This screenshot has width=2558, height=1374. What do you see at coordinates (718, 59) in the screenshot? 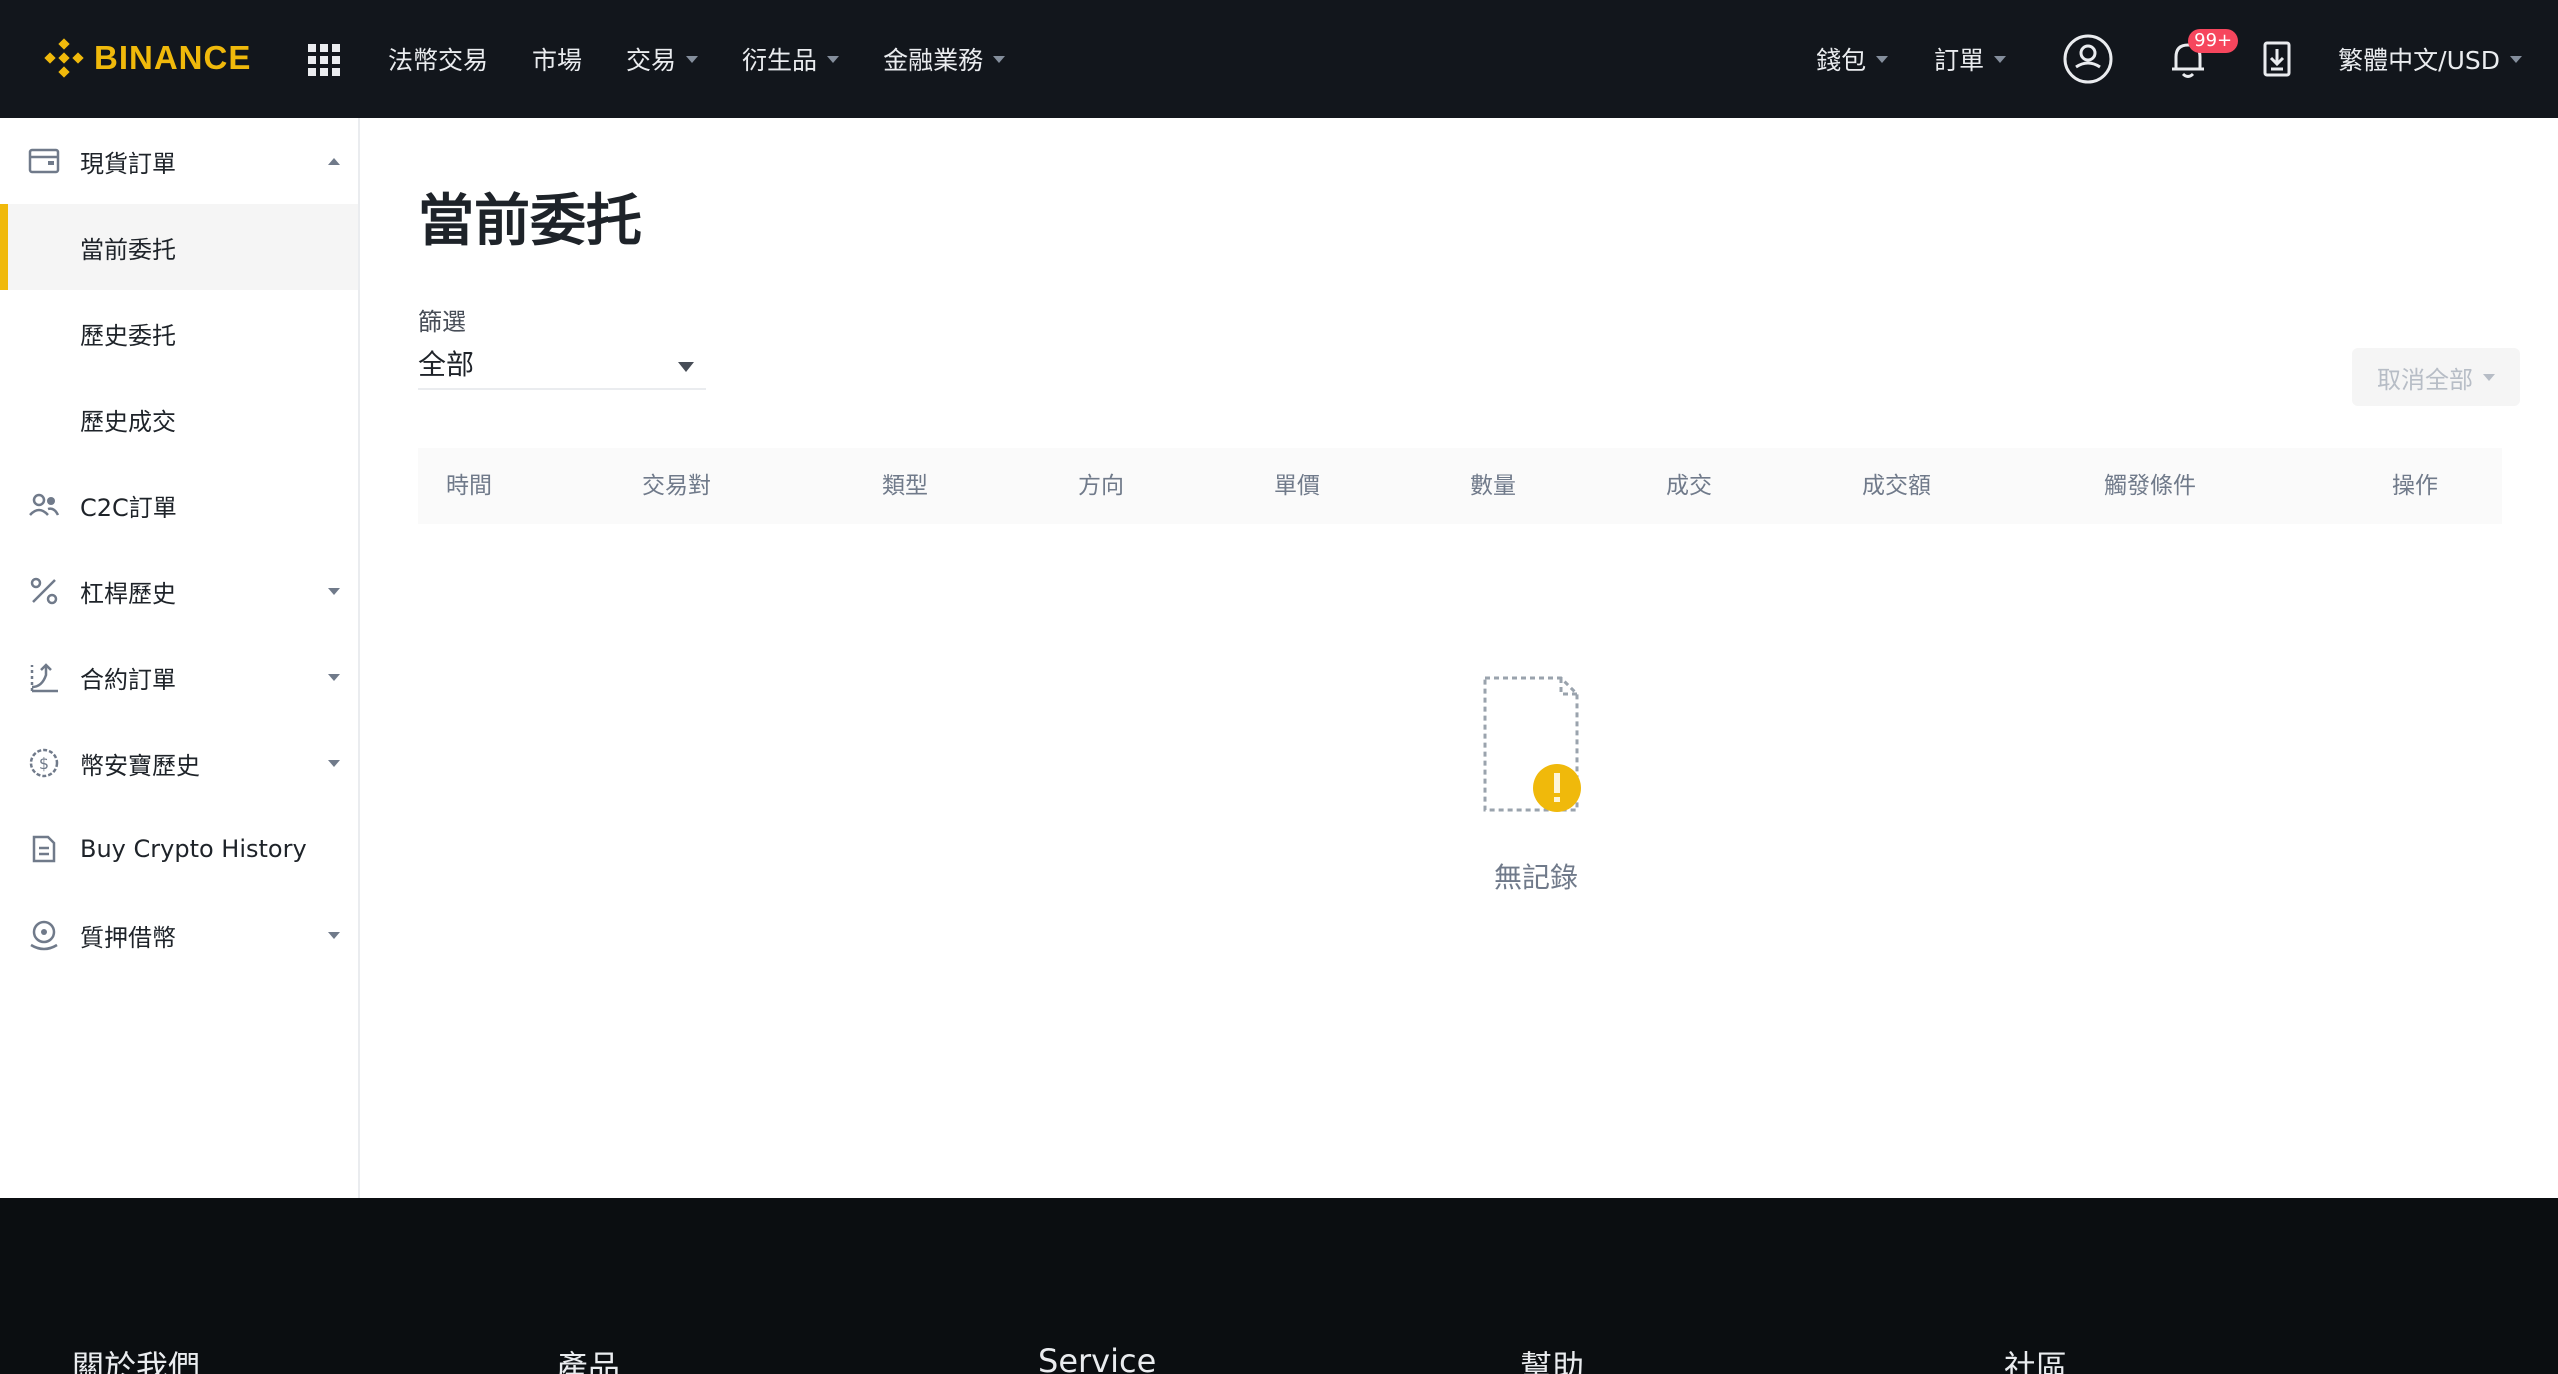
I see `main-nav: 法幣交易 市場 交易 衍生品 金融業務` at bounding box center [718, 59].